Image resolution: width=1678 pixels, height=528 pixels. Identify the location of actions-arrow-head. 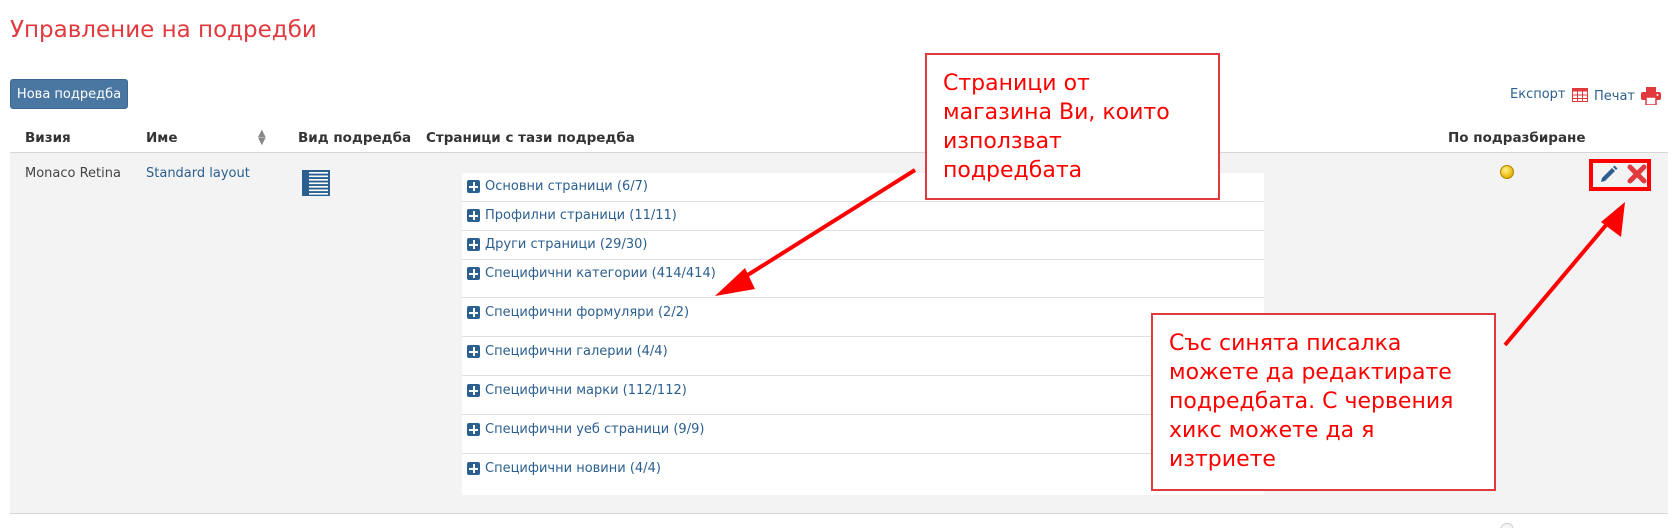
(1613, 219).